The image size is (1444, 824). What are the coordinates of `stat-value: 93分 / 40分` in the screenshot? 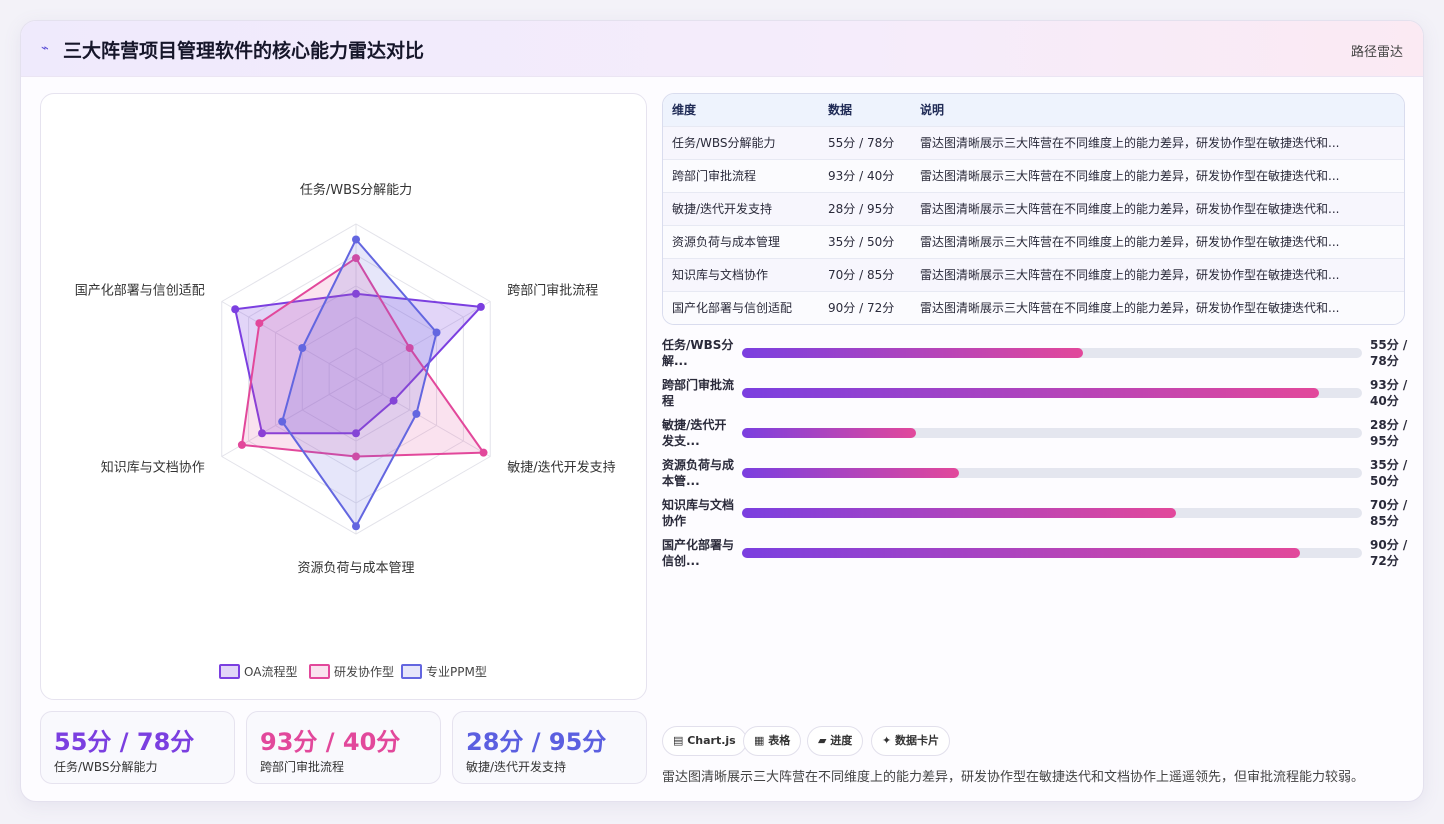 It's located at (330, 742).